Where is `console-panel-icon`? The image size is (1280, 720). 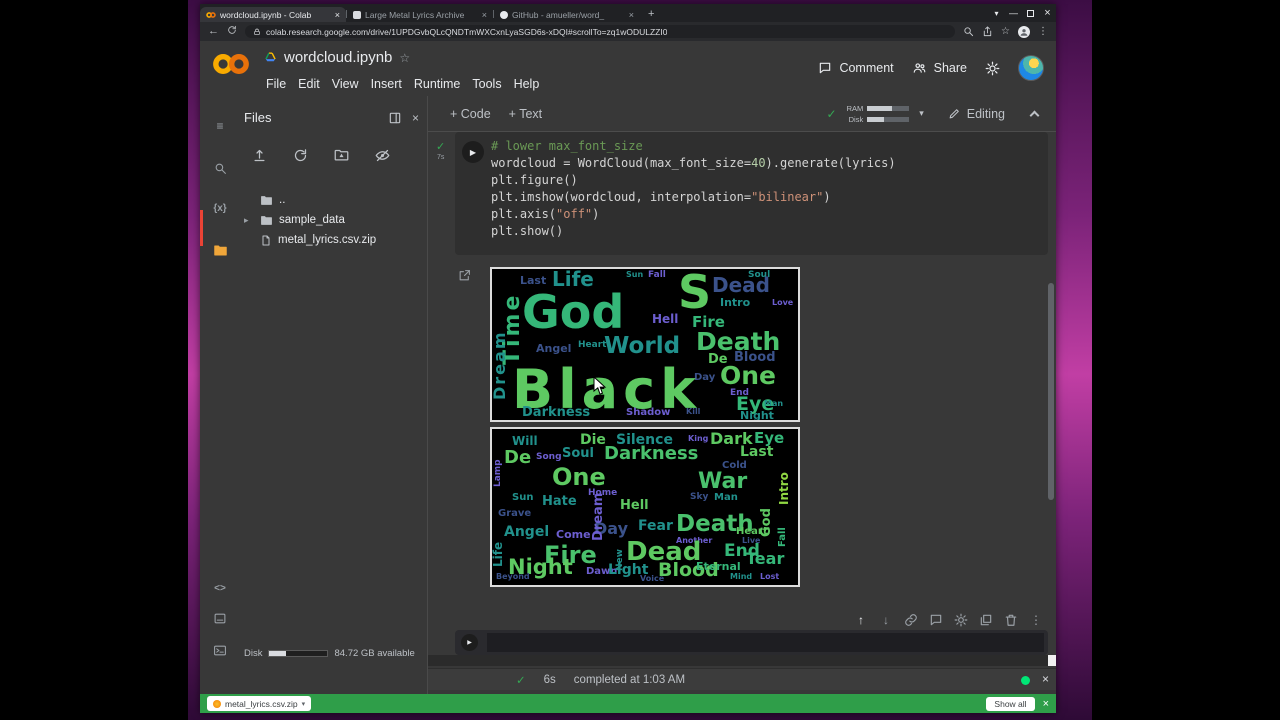
console-panel-icon is located at coordinates (220, 618).